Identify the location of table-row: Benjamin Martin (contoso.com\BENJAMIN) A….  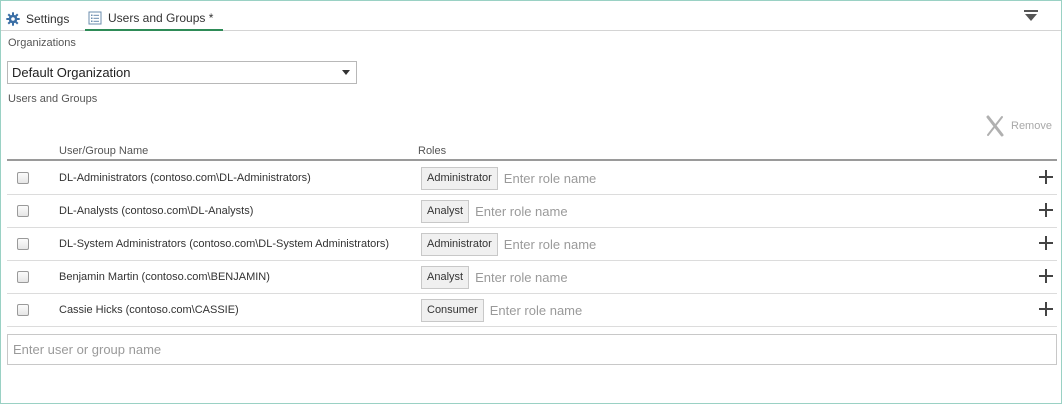
(532, 277).